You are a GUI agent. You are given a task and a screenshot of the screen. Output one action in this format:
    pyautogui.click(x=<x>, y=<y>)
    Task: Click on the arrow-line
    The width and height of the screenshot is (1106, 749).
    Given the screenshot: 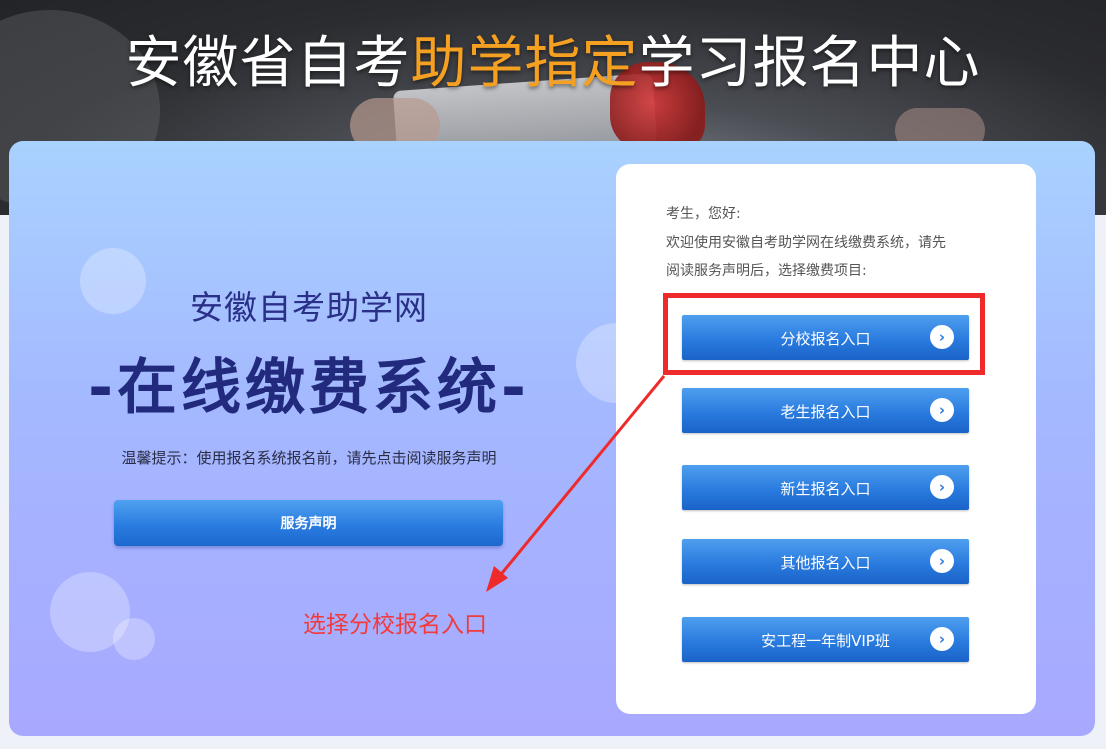 What is the action you would take?
    pyautogui.click(x=581, y=477)
    